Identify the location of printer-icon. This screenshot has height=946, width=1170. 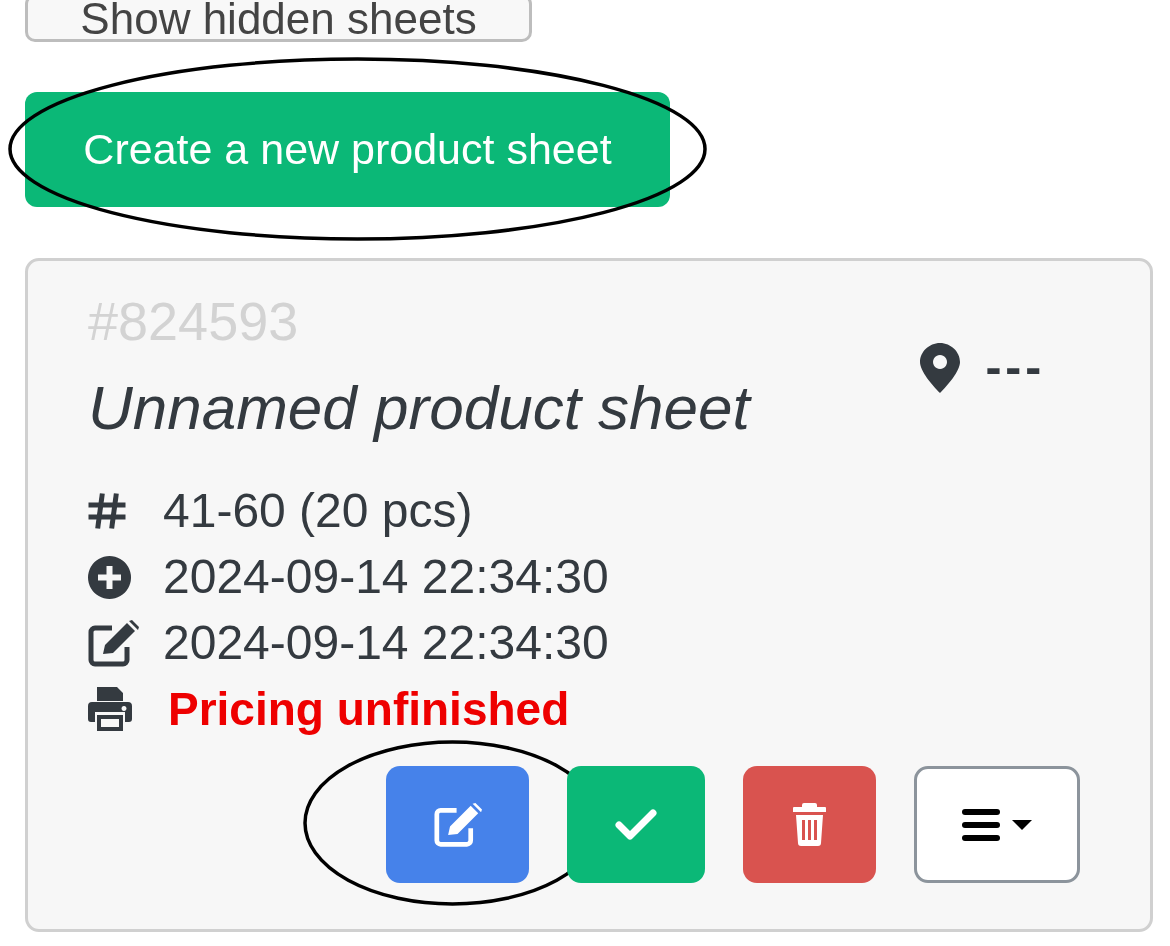
(110, 709).